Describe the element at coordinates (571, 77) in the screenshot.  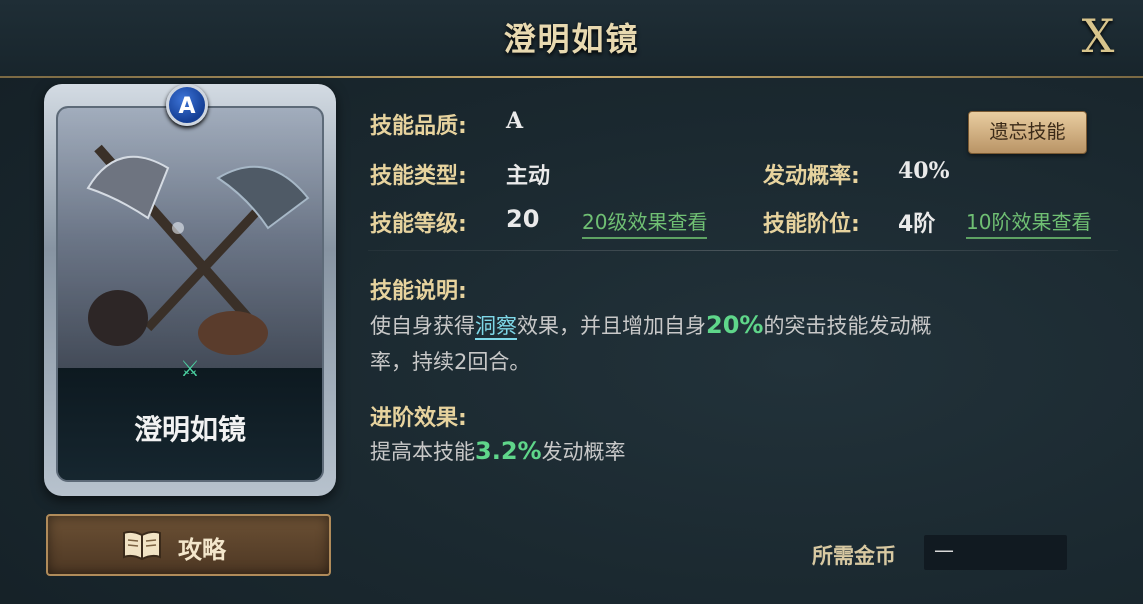
I see `header-divider` at that location.